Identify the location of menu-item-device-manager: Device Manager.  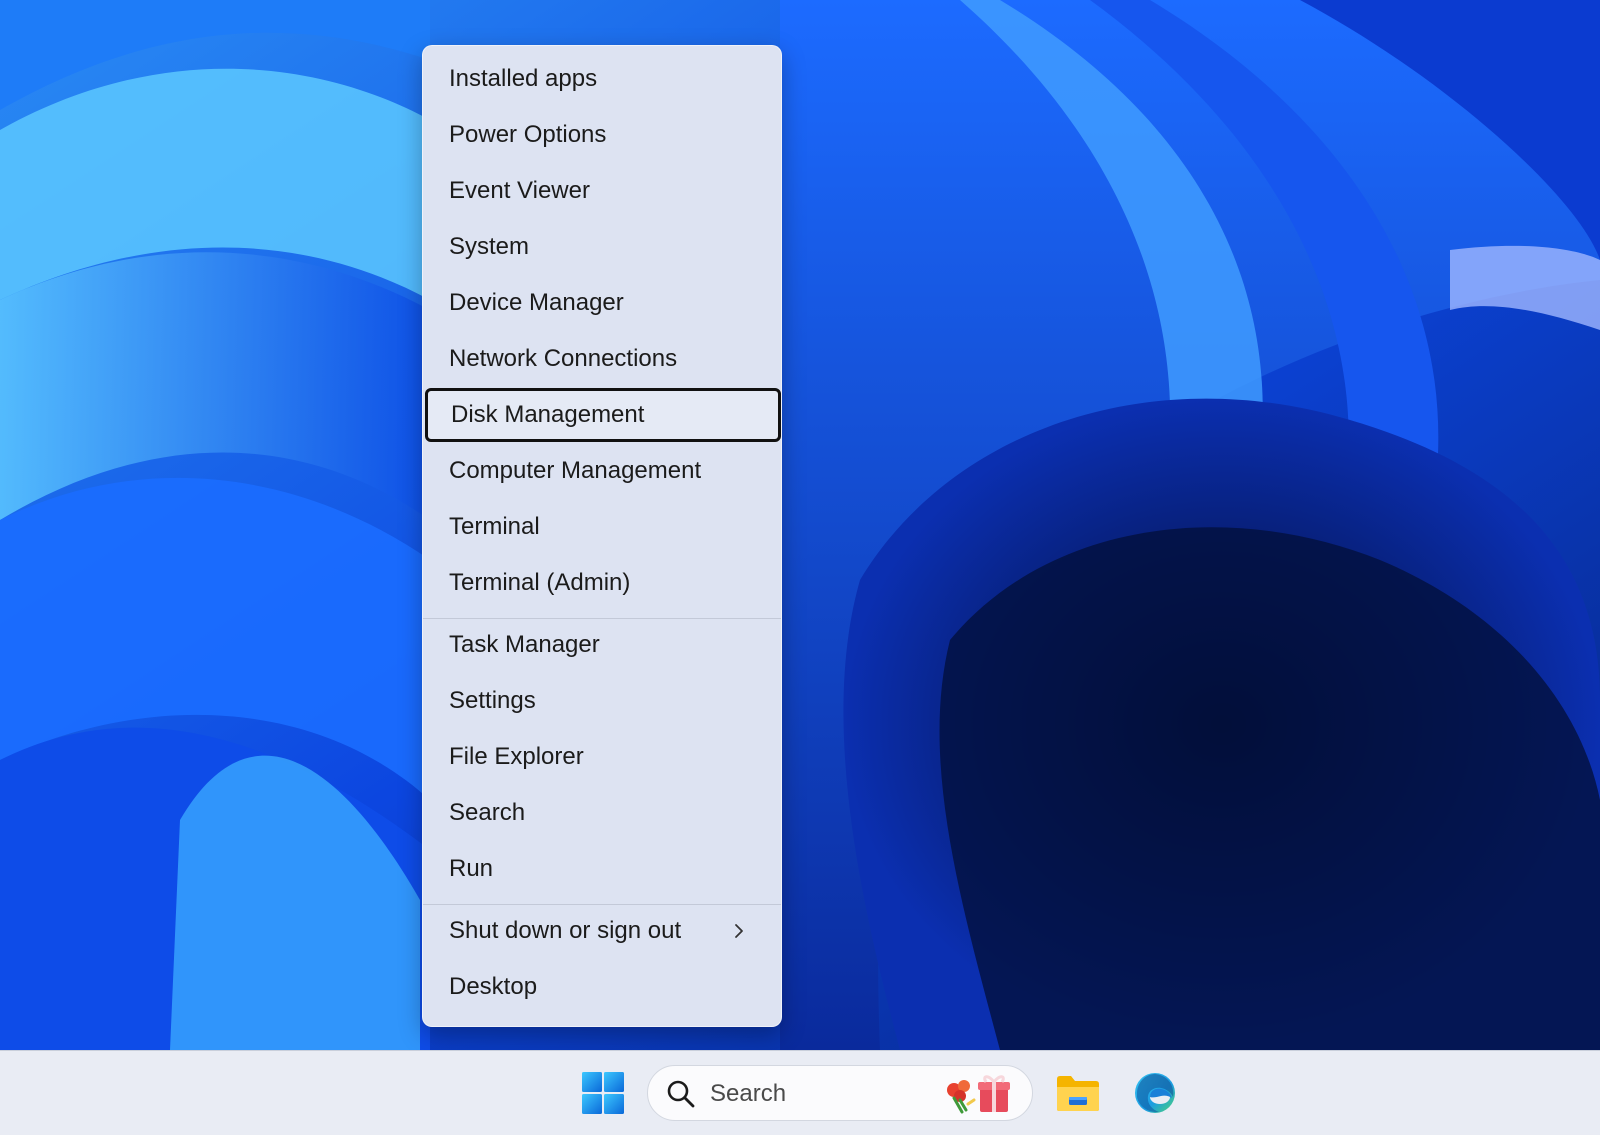
(602, 303).